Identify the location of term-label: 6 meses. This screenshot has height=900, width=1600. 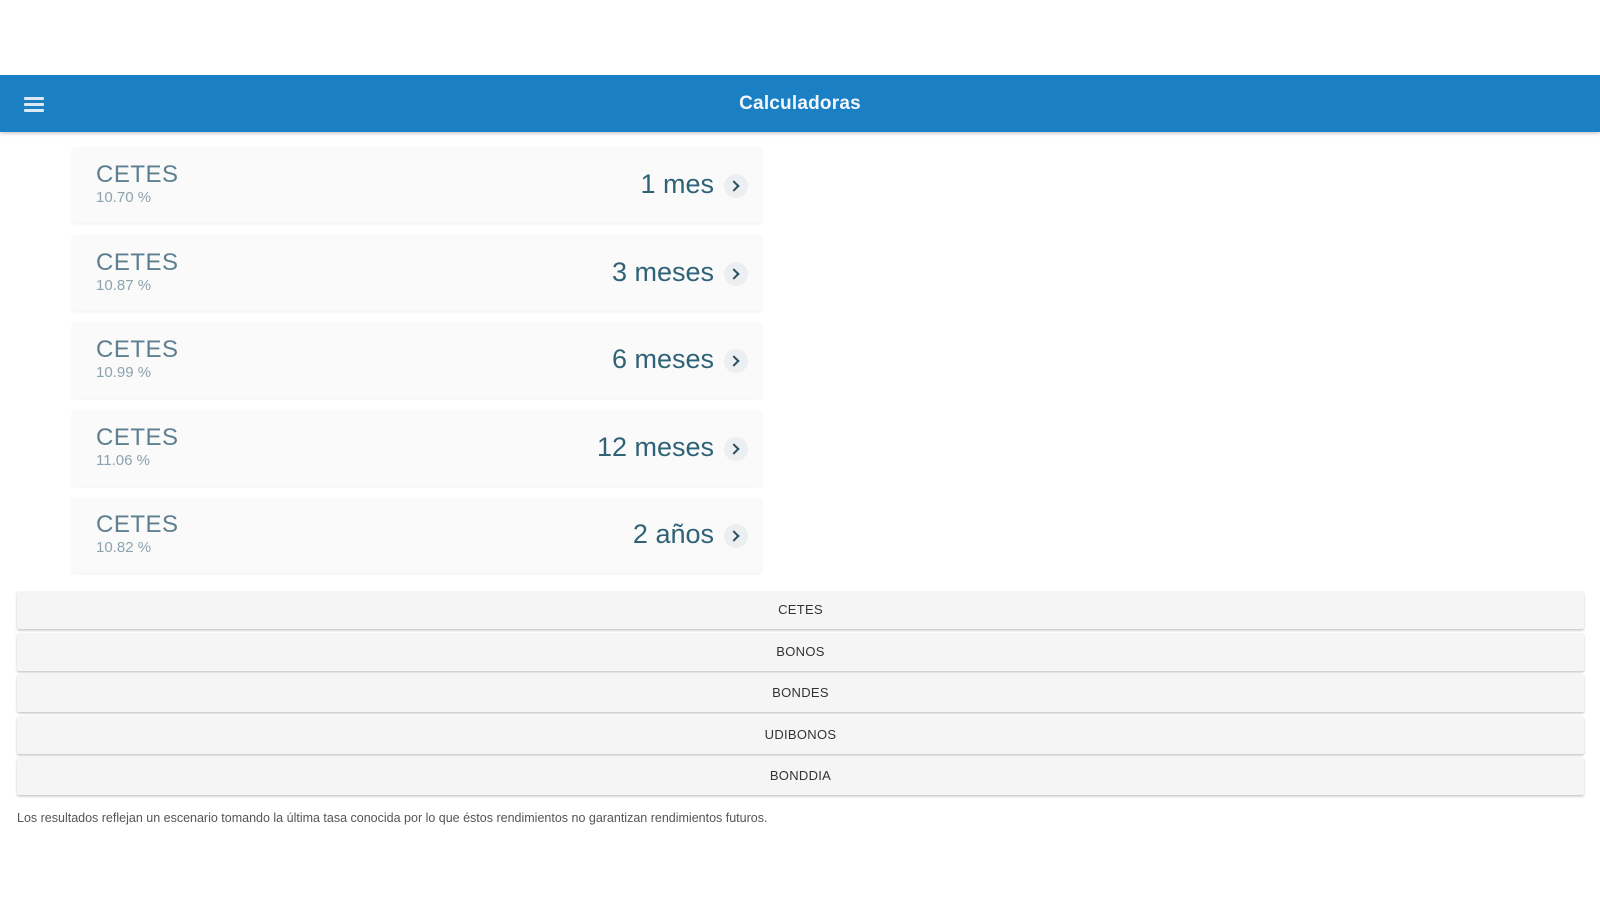
(662, 359).